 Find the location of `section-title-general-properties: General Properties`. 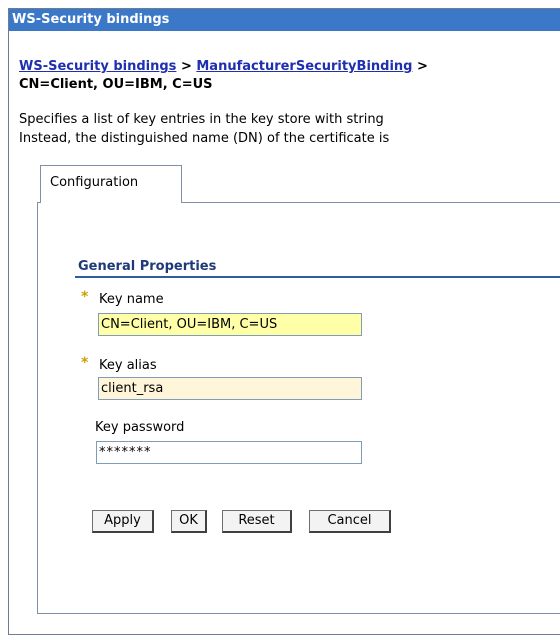

section-title-general-properties: General Properties is located at coordinates (147, 266).